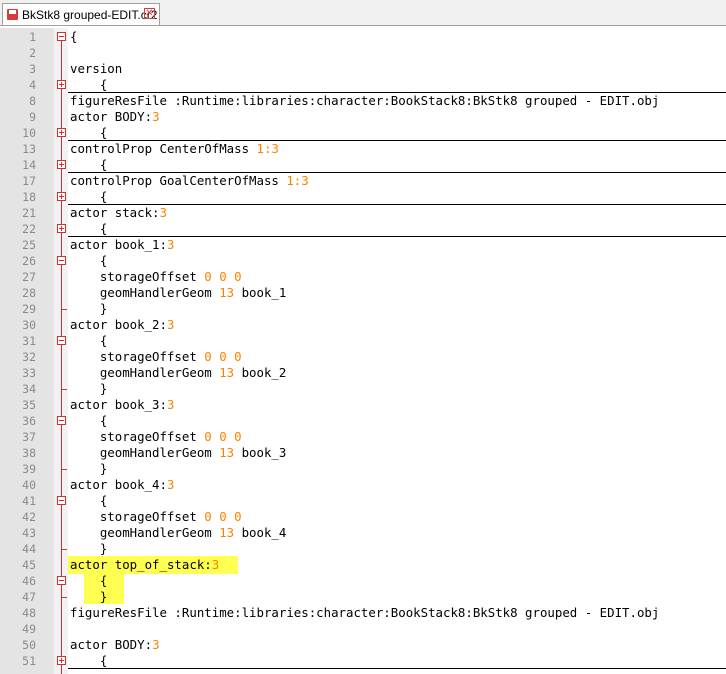  What do you see at coordinates (363, 437) in the screenshot?
I see `code-line: 37 storageOffset 0 0 0` at bounding box center [363, 437].